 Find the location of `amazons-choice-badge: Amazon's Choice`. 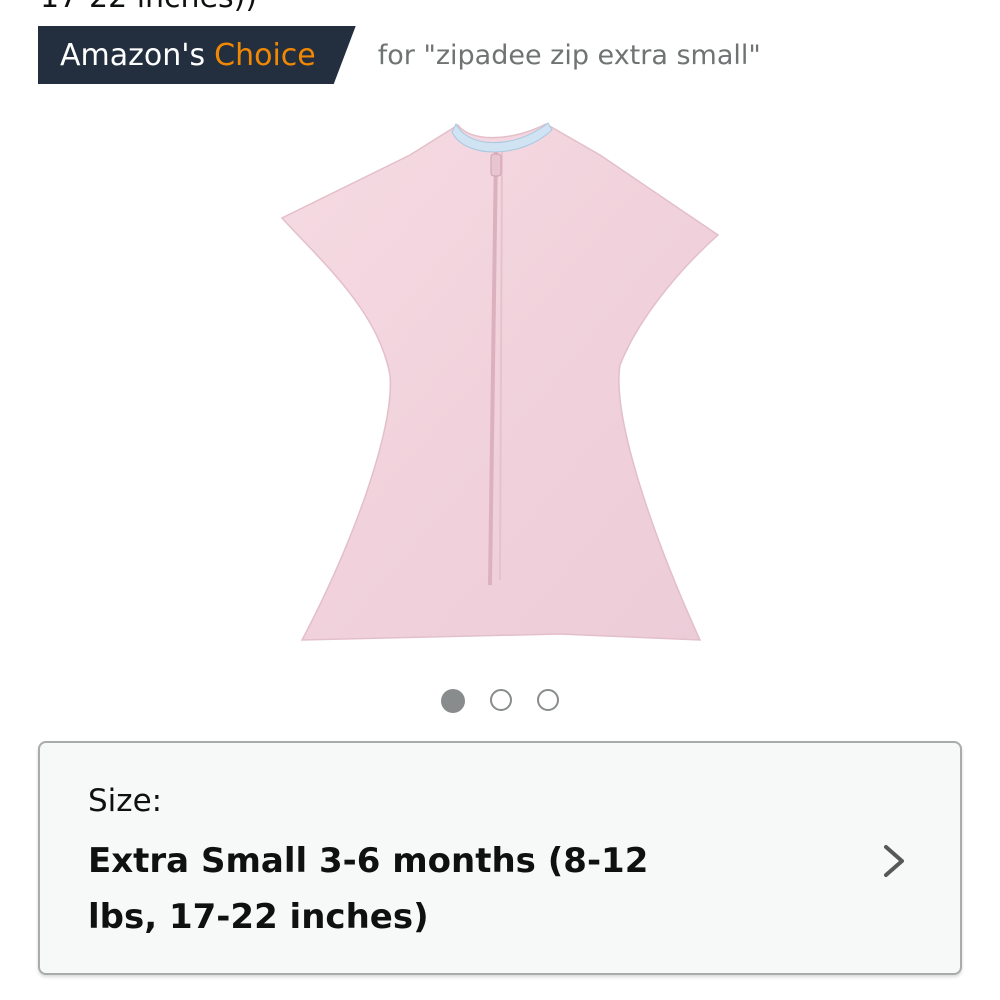

amazons-choice-badge: Amazon's Choice is located at coordinates (197, 55).